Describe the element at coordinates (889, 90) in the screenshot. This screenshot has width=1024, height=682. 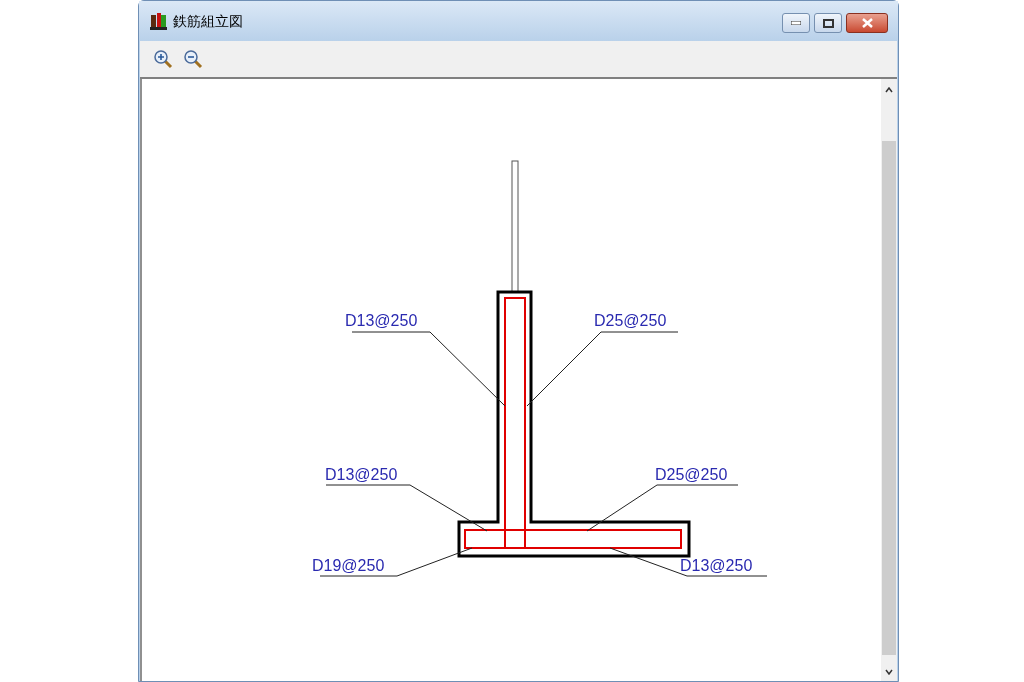
I see `scroll-up-icon` at that location.